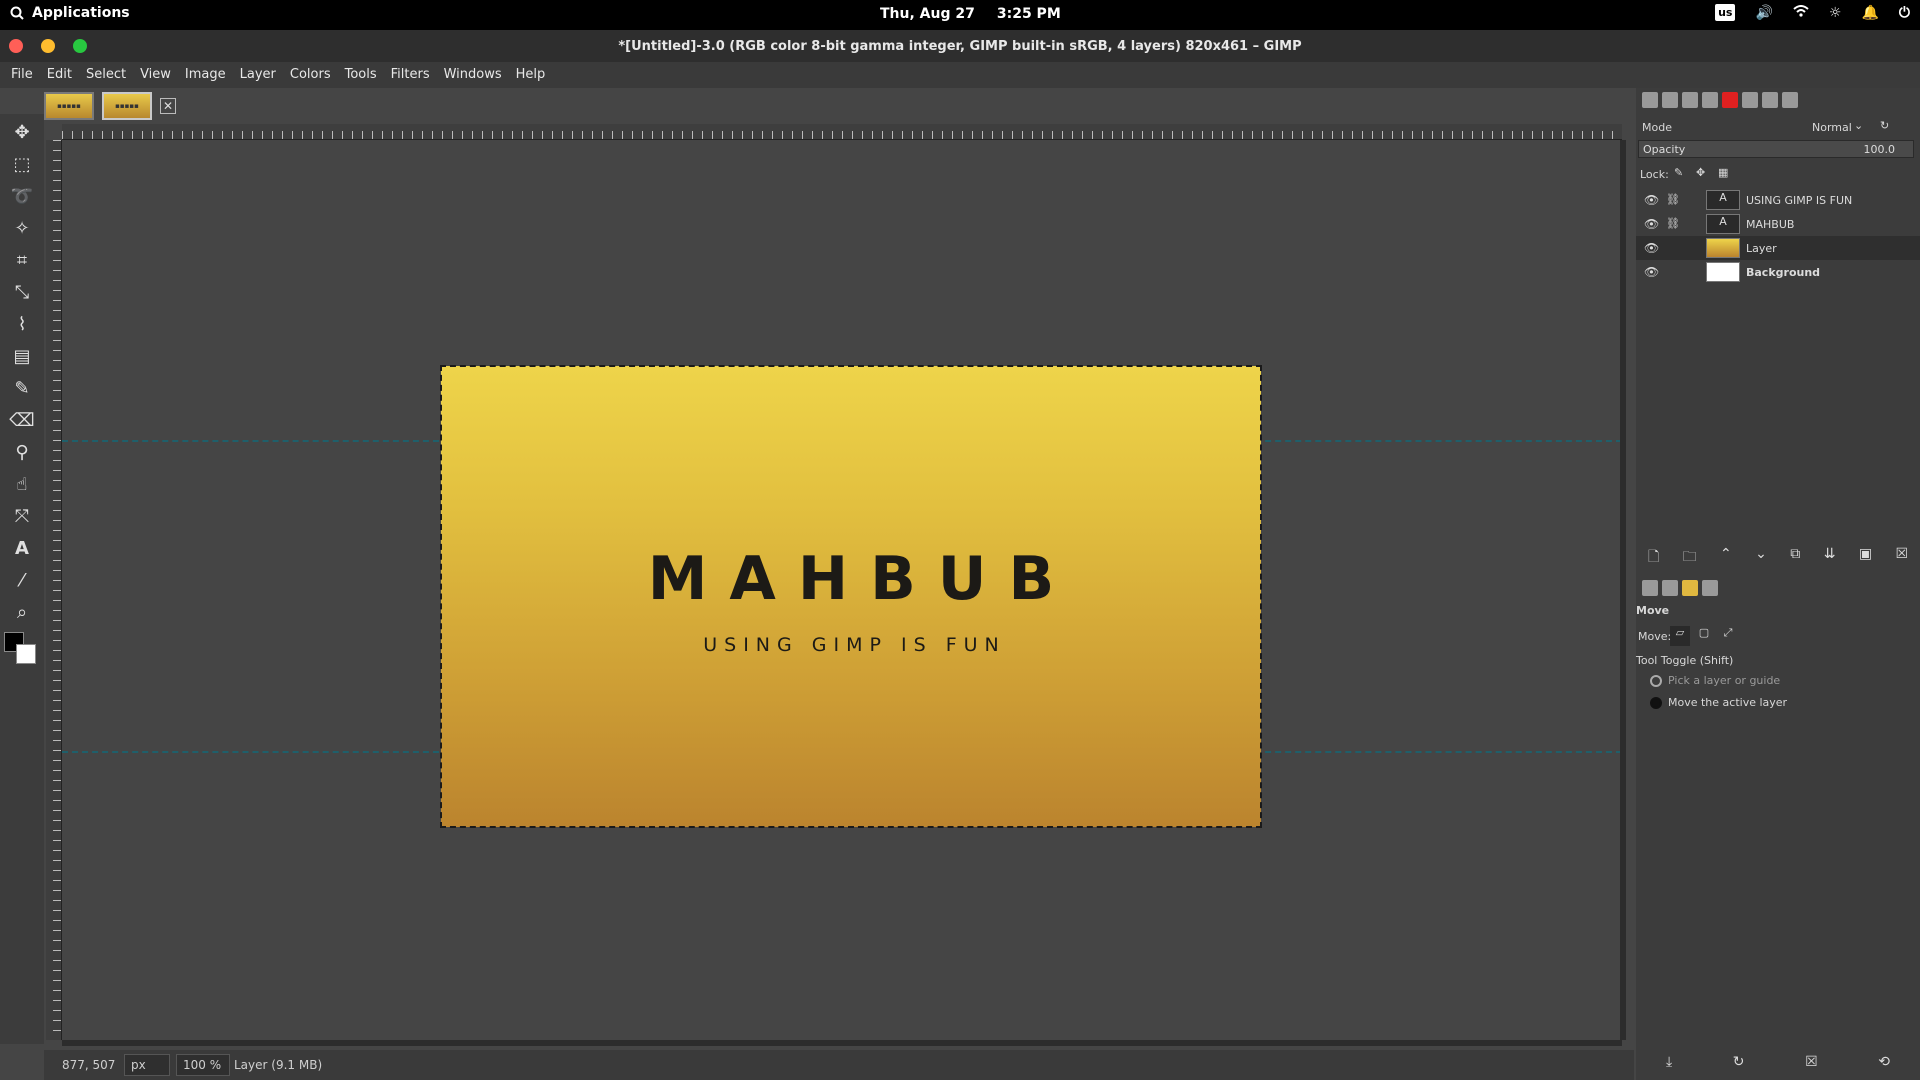 Image resolution: width=1920 pixels, height=1080 pixels. I want to click on menu-image: Image, so click(205, 75).